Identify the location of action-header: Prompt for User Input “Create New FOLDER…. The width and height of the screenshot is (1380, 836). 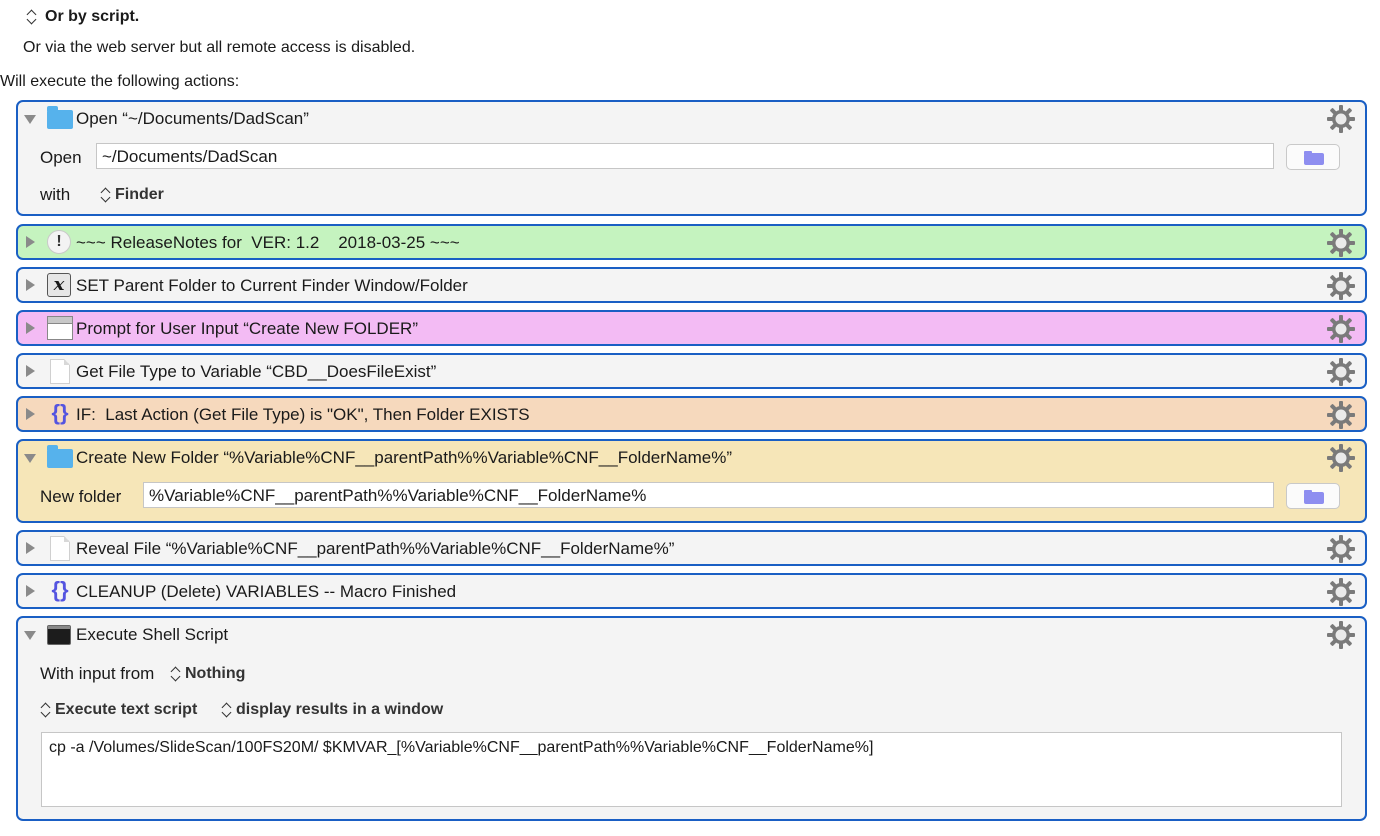
(691, 329).